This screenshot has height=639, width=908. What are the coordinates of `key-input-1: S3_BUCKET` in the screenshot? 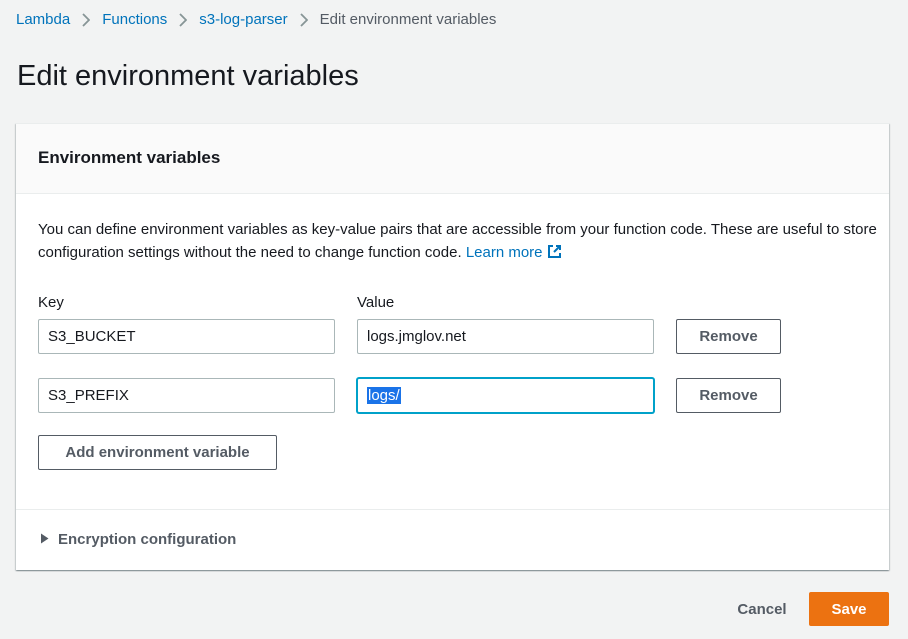 It's located at (186, 336).